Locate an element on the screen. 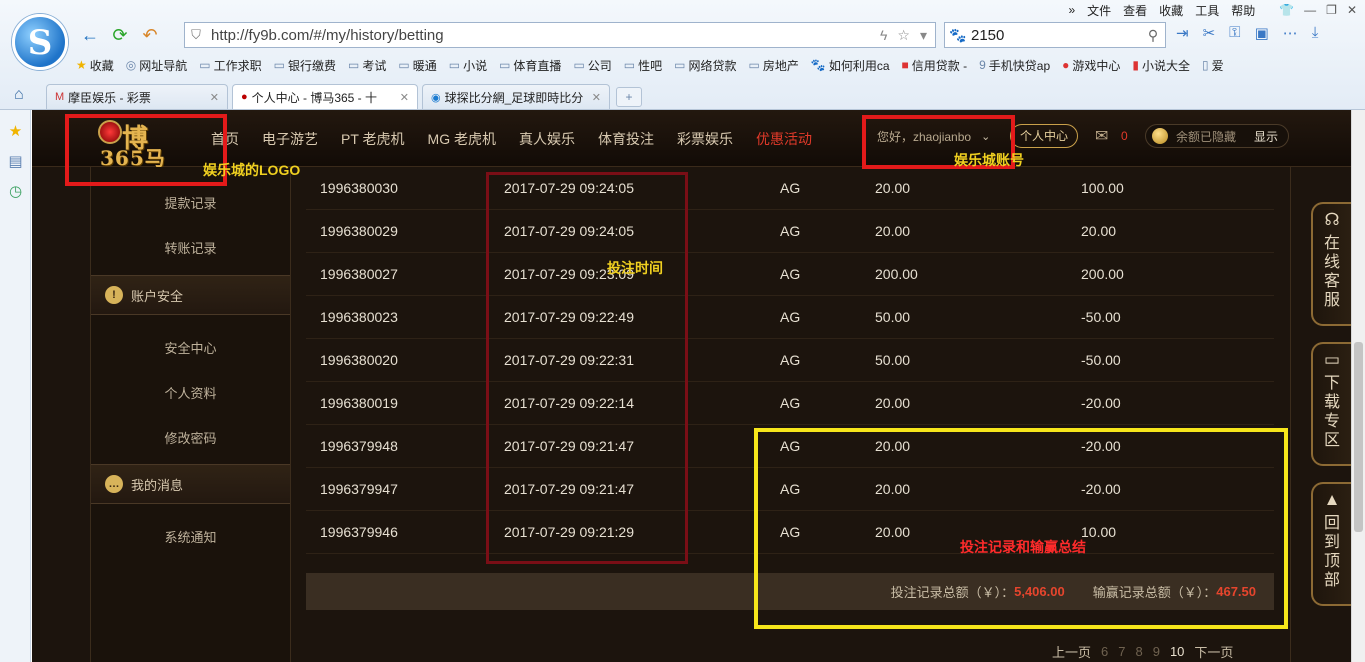 This screenshot has height=662, width=1365. bookmark-item: ▭ 公司 is located at coordinates (592, 65).